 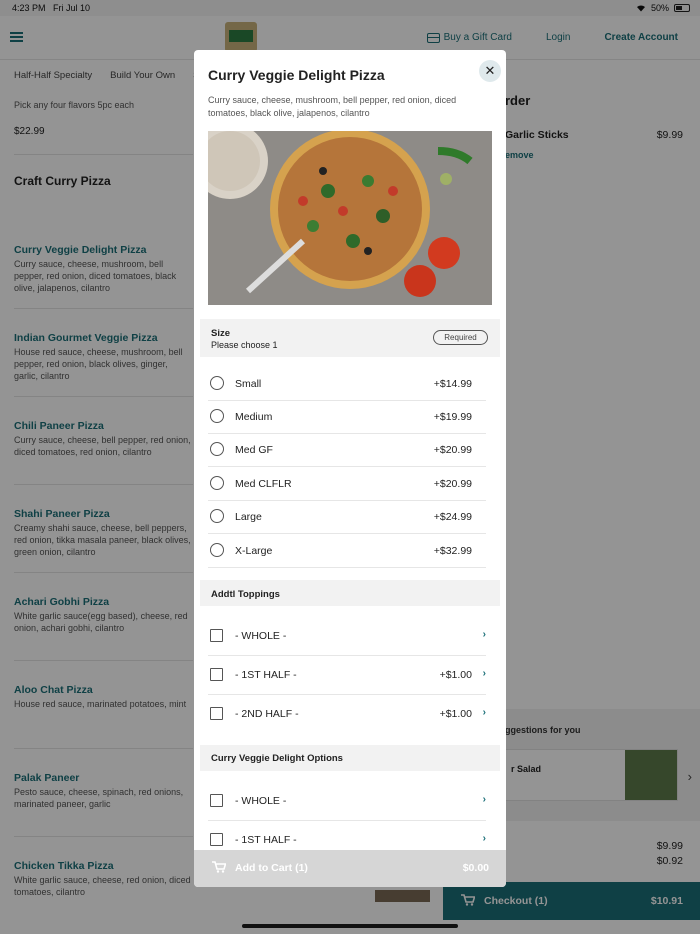 What do you see at coordinates (475, 868) in the screenshot?
I see `add-to-cart-price: $0.00` at bounding box center [475, 868].